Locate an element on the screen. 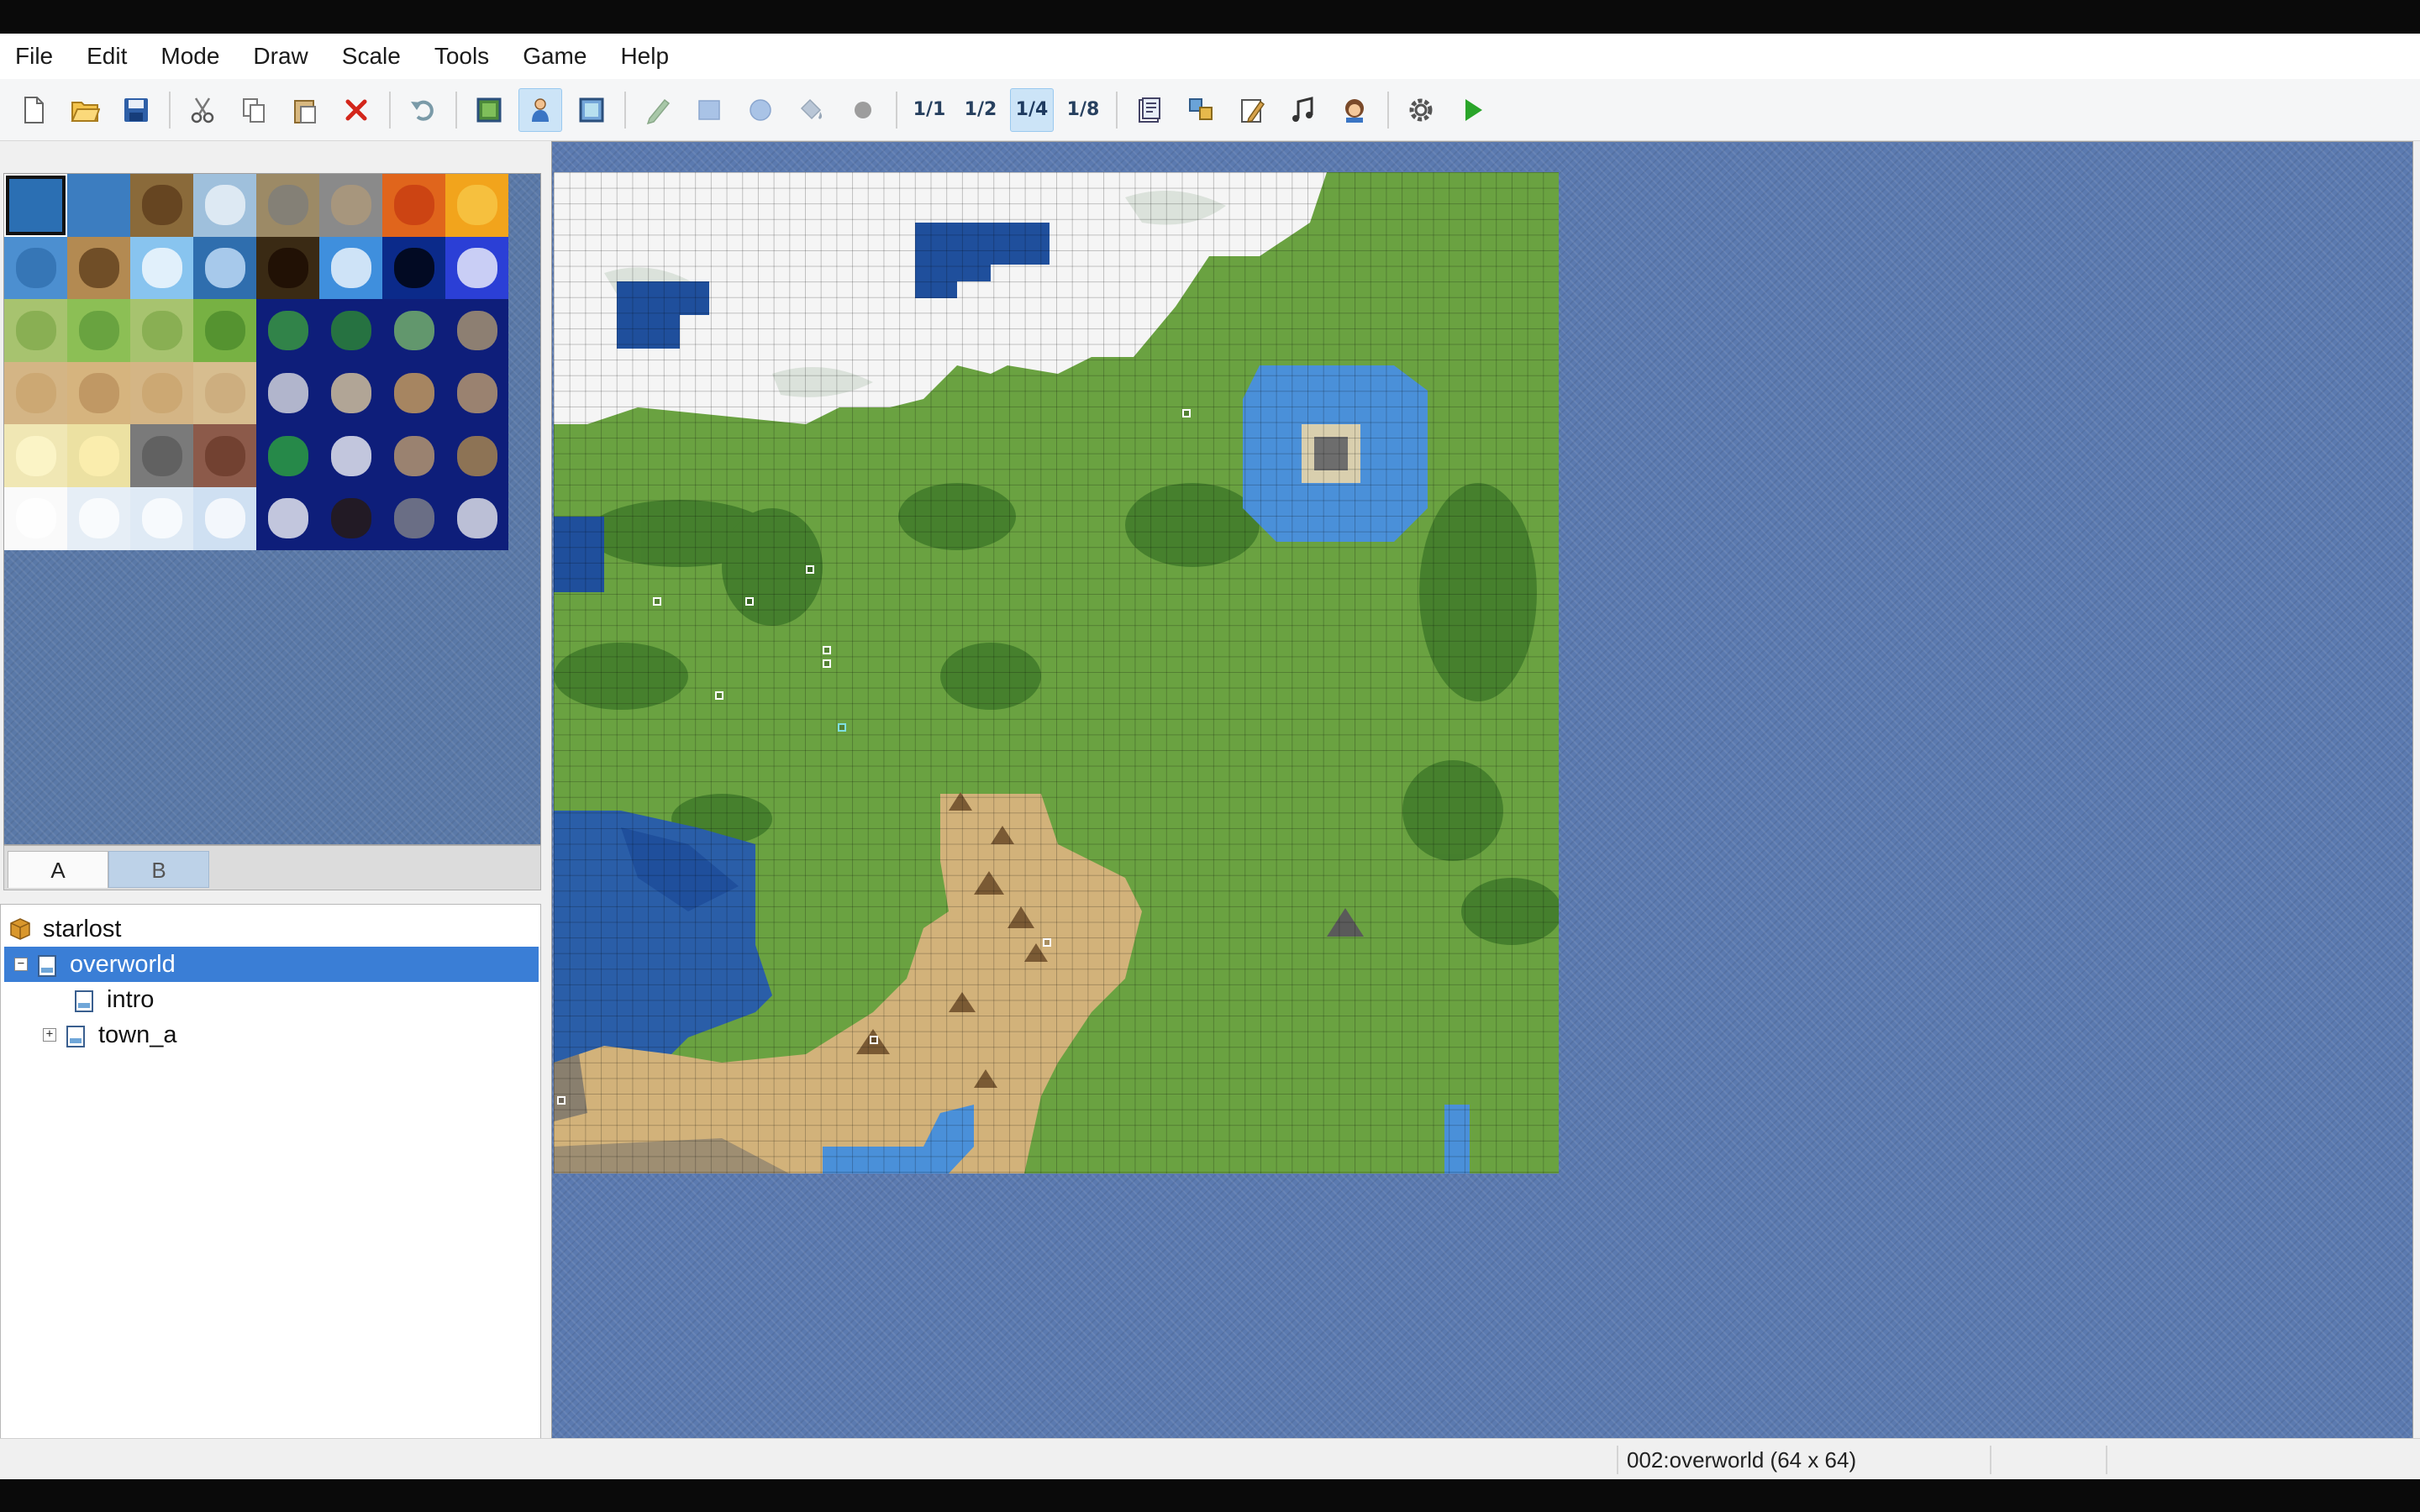  pencil-icon is located at coordinates (658, 110).